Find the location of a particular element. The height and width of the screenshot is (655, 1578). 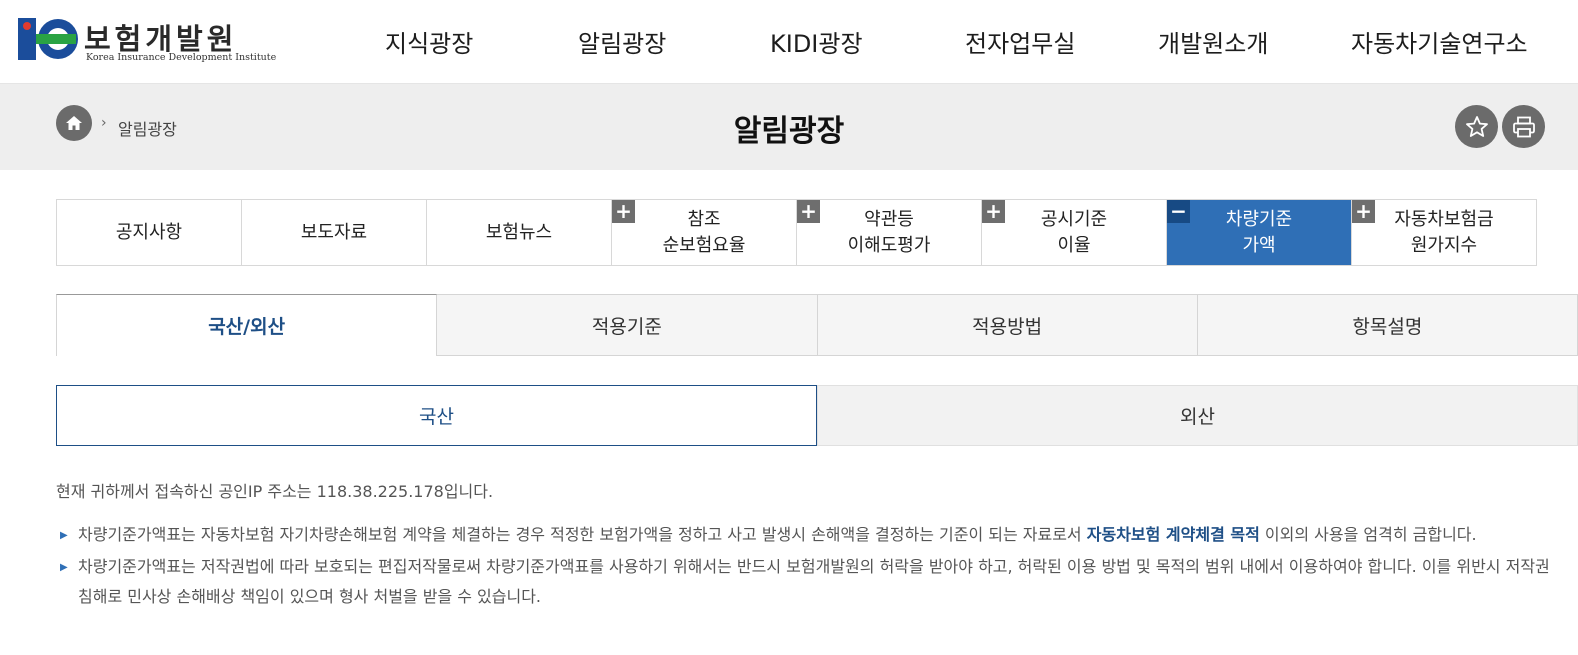

menu-item-vehicle-value: − 차량기준 가액 is located at coordinates (1259, 232).